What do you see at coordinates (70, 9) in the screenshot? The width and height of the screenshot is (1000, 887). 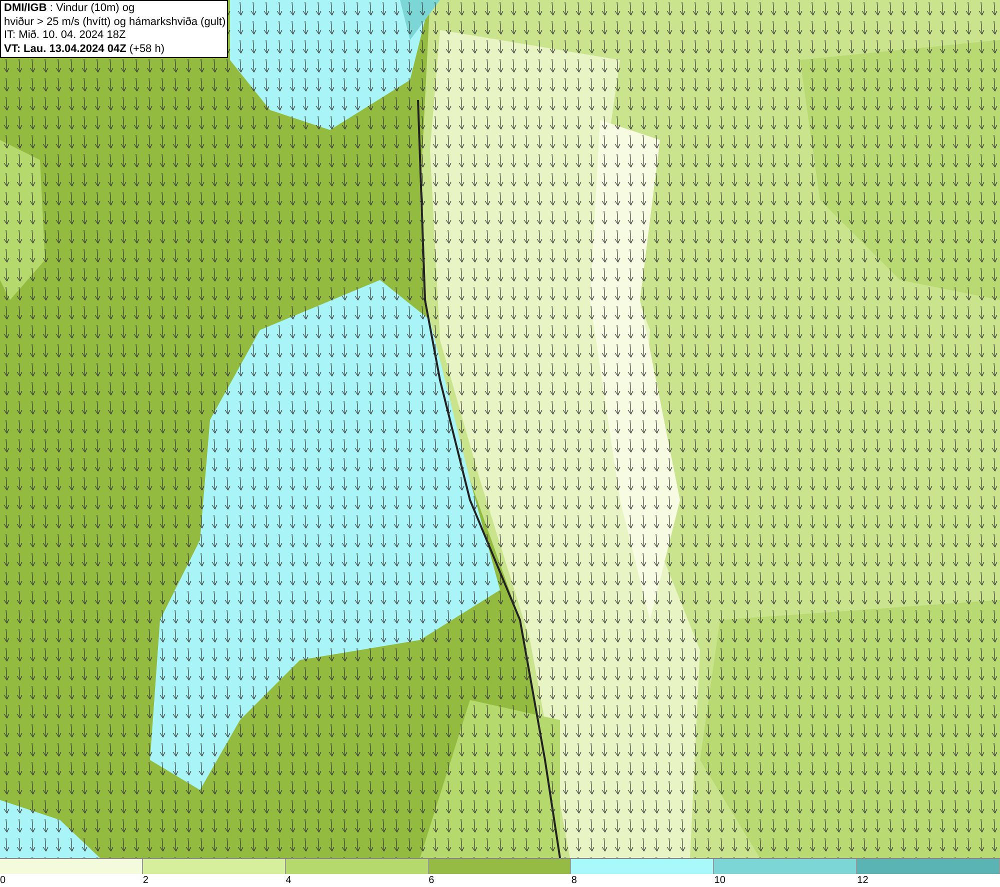 I see `header-text: DMI/IGB : Vindur (10m) og` at bounding box center [70, 9].